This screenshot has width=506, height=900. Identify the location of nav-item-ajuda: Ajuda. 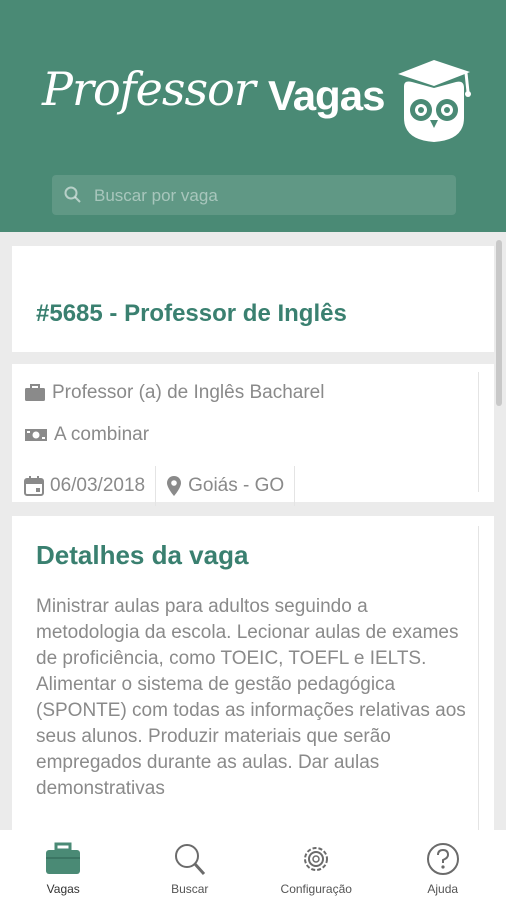
(443, 865).